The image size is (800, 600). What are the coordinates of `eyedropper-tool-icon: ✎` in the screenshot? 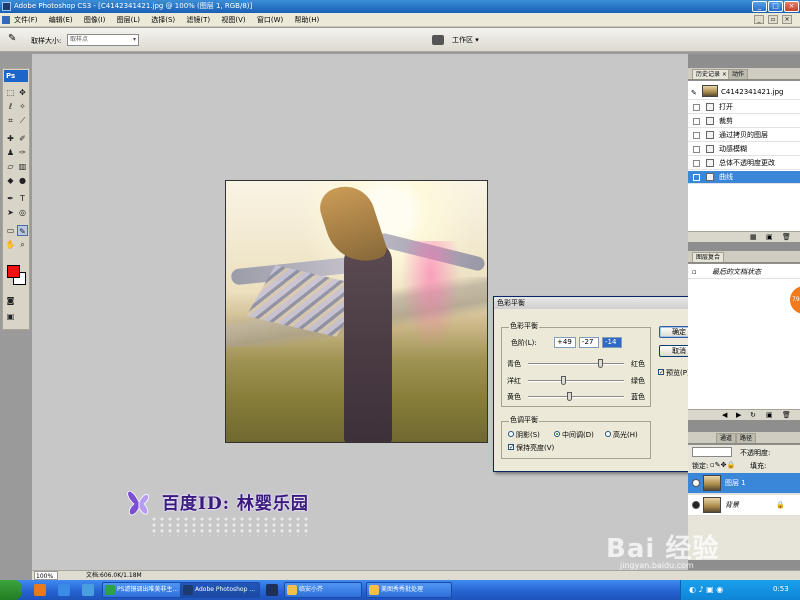 It's located at (22, 230).